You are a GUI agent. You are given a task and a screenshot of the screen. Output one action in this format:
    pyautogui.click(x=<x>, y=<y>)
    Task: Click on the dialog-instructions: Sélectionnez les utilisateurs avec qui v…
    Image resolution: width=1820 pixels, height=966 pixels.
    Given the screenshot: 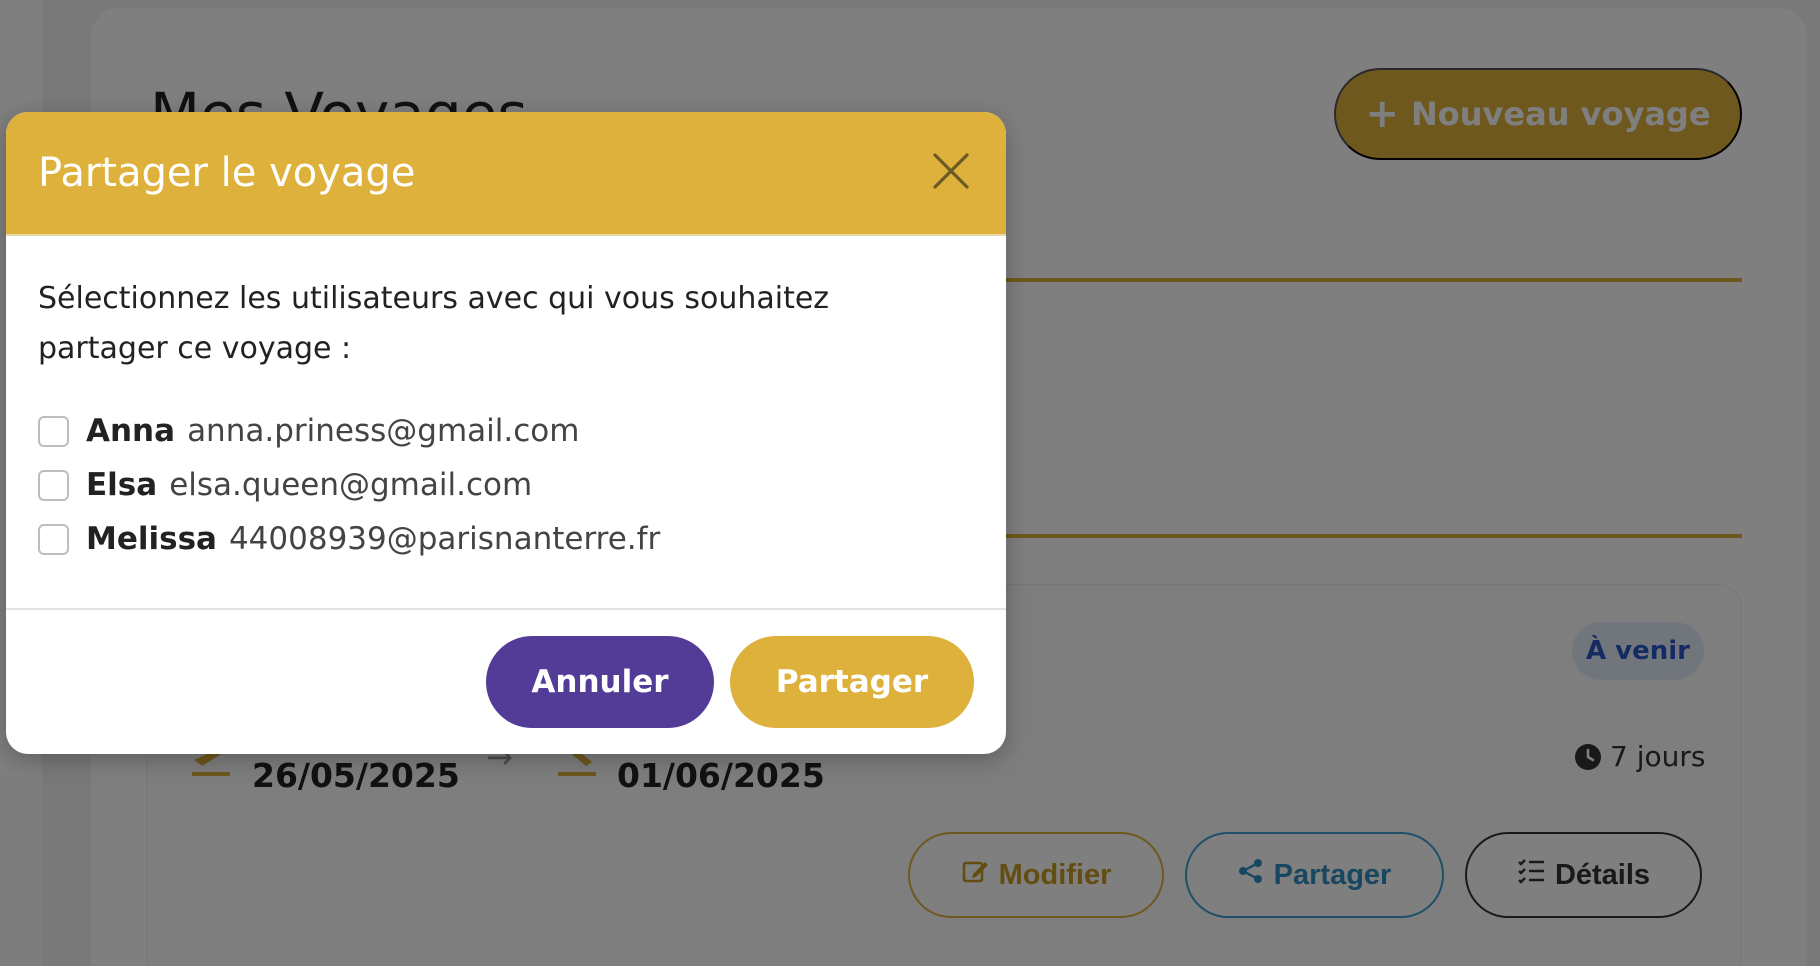 What is the action you would take?
    pyautogui.click(x=434, y=323)
    